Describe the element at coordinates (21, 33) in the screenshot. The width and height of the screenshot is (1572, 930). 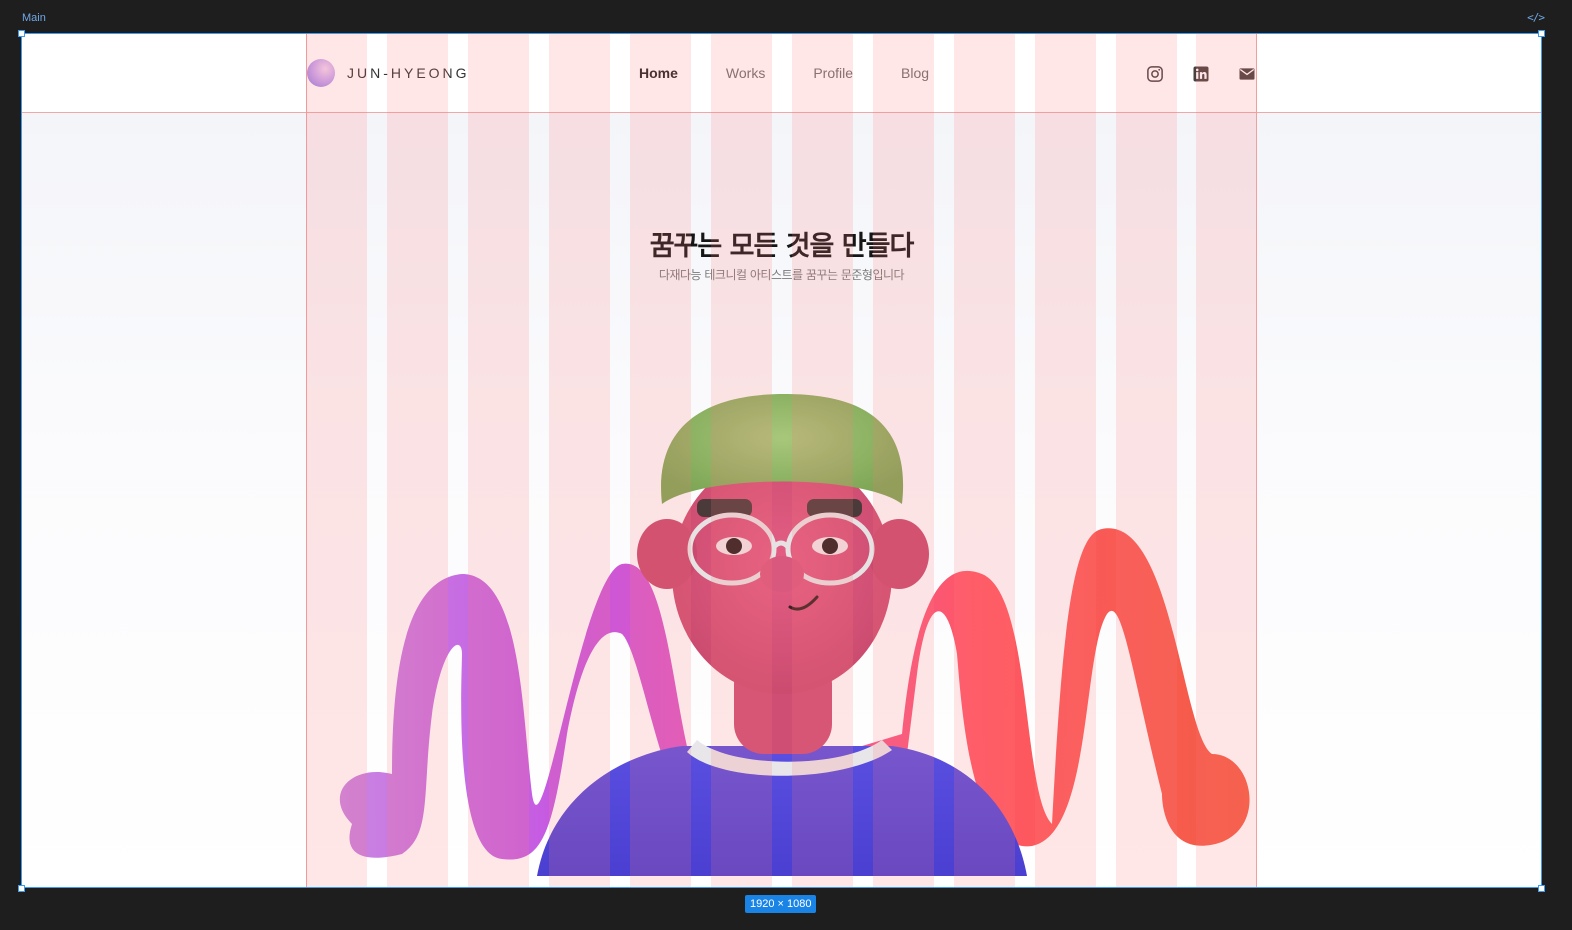
I see `resize-handle-top-left` at that location.